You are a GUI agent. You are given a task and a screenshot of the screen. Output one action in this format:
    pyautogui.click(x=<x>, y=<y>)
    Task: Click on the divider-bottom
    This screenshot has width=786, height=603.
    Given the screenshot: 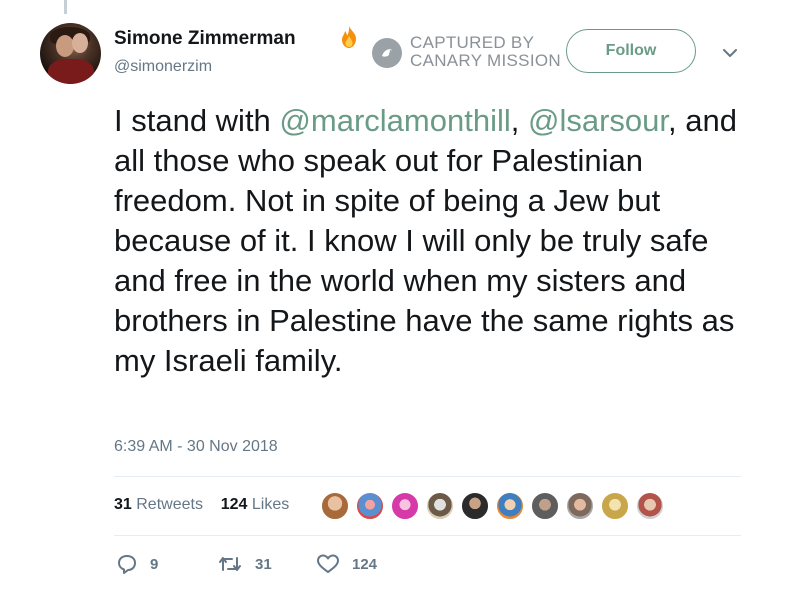 What is the action you would take?
    pyautogui.click(x=427, y=535)
    